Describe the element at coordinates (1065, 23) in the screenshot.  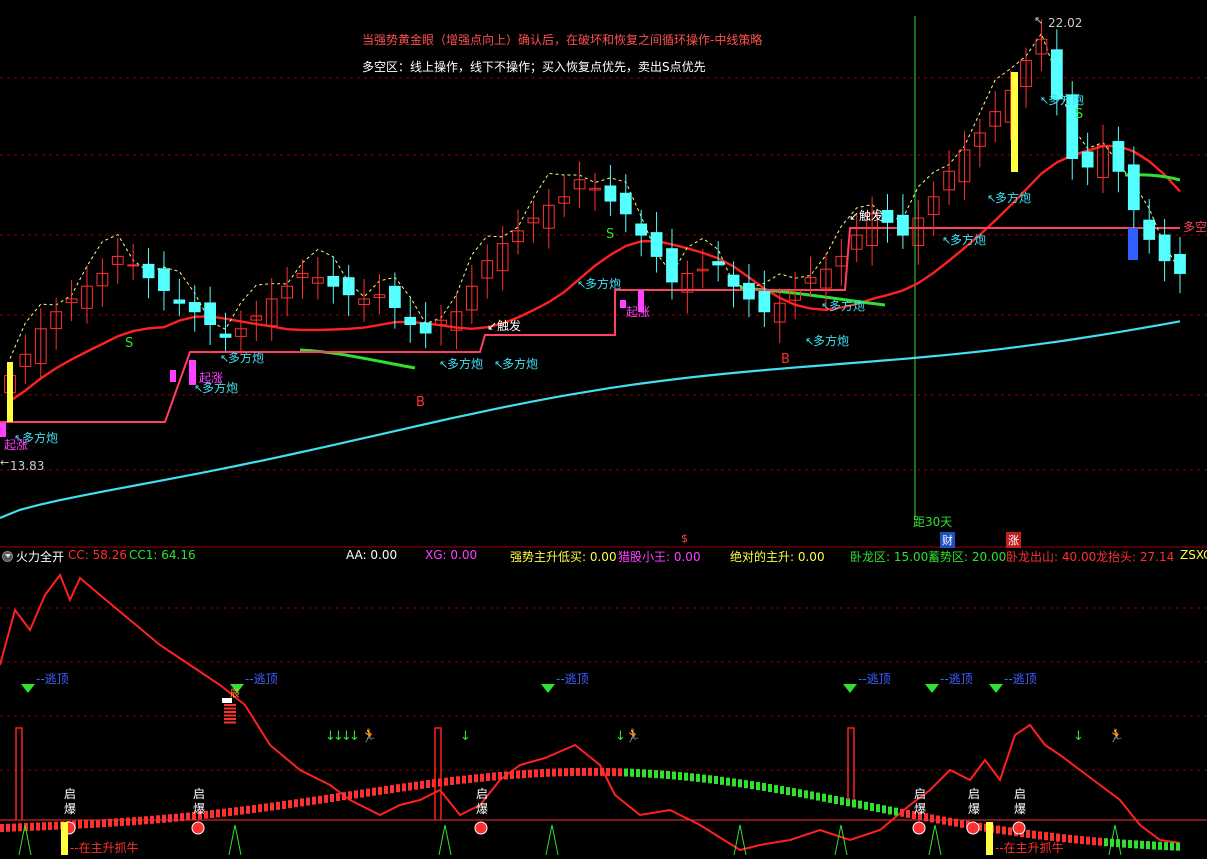
I see `high-price-label: 22.02` at that location.